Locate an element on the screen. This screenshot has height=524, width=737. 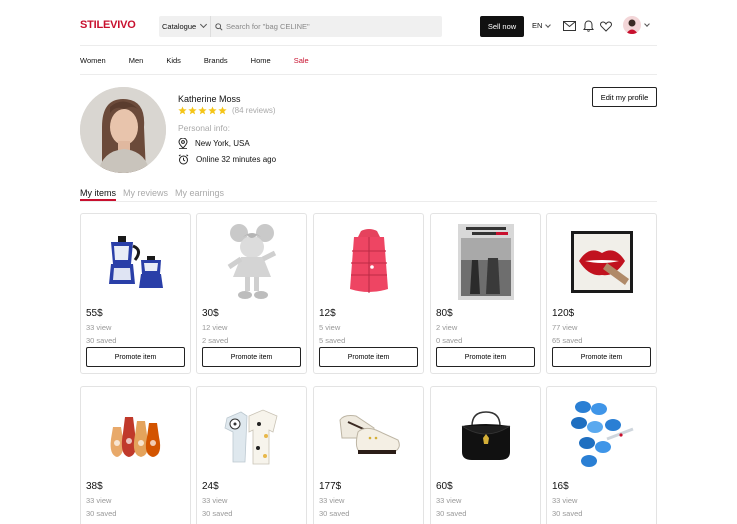
search-icon is located at coordinates (219, 26).